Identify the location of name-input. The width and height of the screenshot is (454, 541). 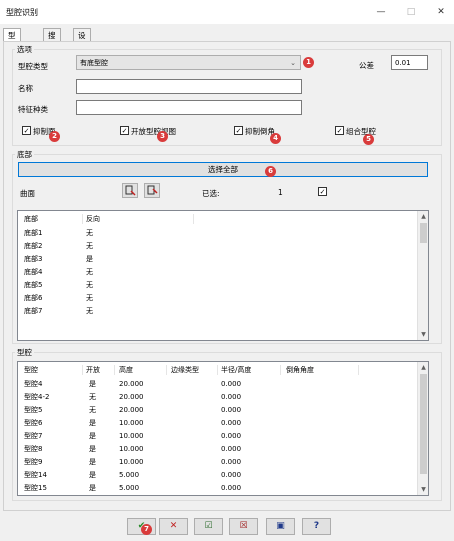
(189, 86).